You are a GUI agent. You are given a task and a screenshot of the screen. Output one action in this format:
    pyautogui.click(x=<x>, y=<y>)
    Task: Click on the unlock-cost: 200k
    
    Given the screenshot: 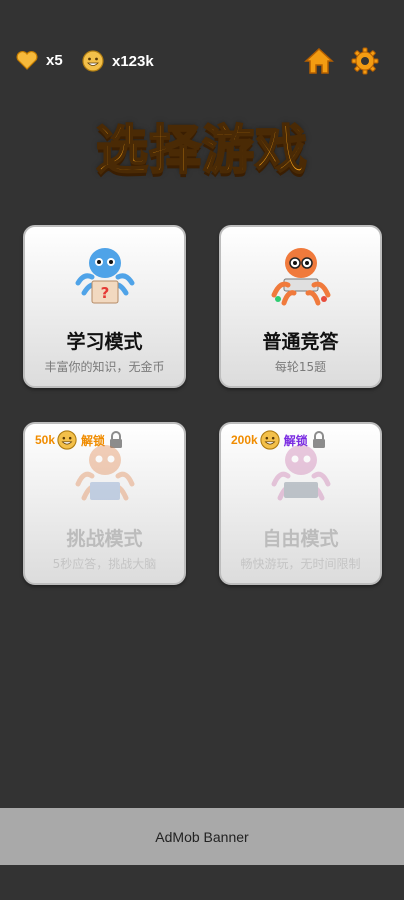 What is the action you would take?
    pyautogui.click(x=244, y=440)
    